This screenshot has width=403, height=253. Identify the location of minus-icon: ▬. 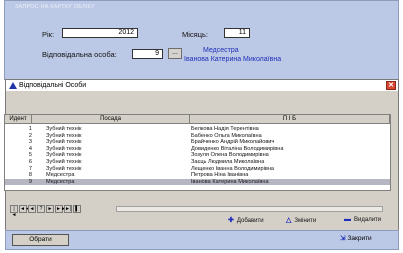
(347, 219).